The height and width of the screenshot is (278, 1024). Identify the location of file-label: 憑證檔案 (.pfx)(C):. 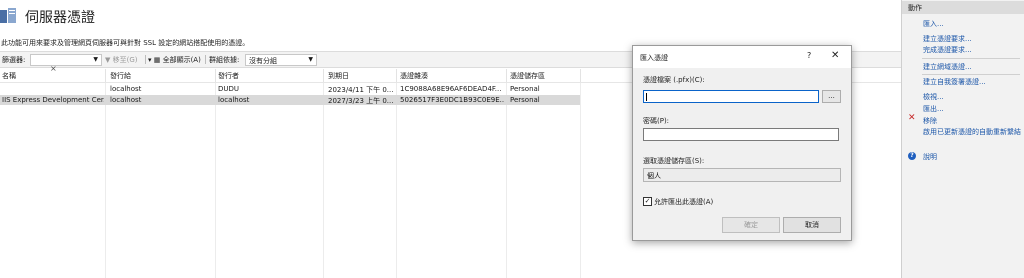
(674, 80).